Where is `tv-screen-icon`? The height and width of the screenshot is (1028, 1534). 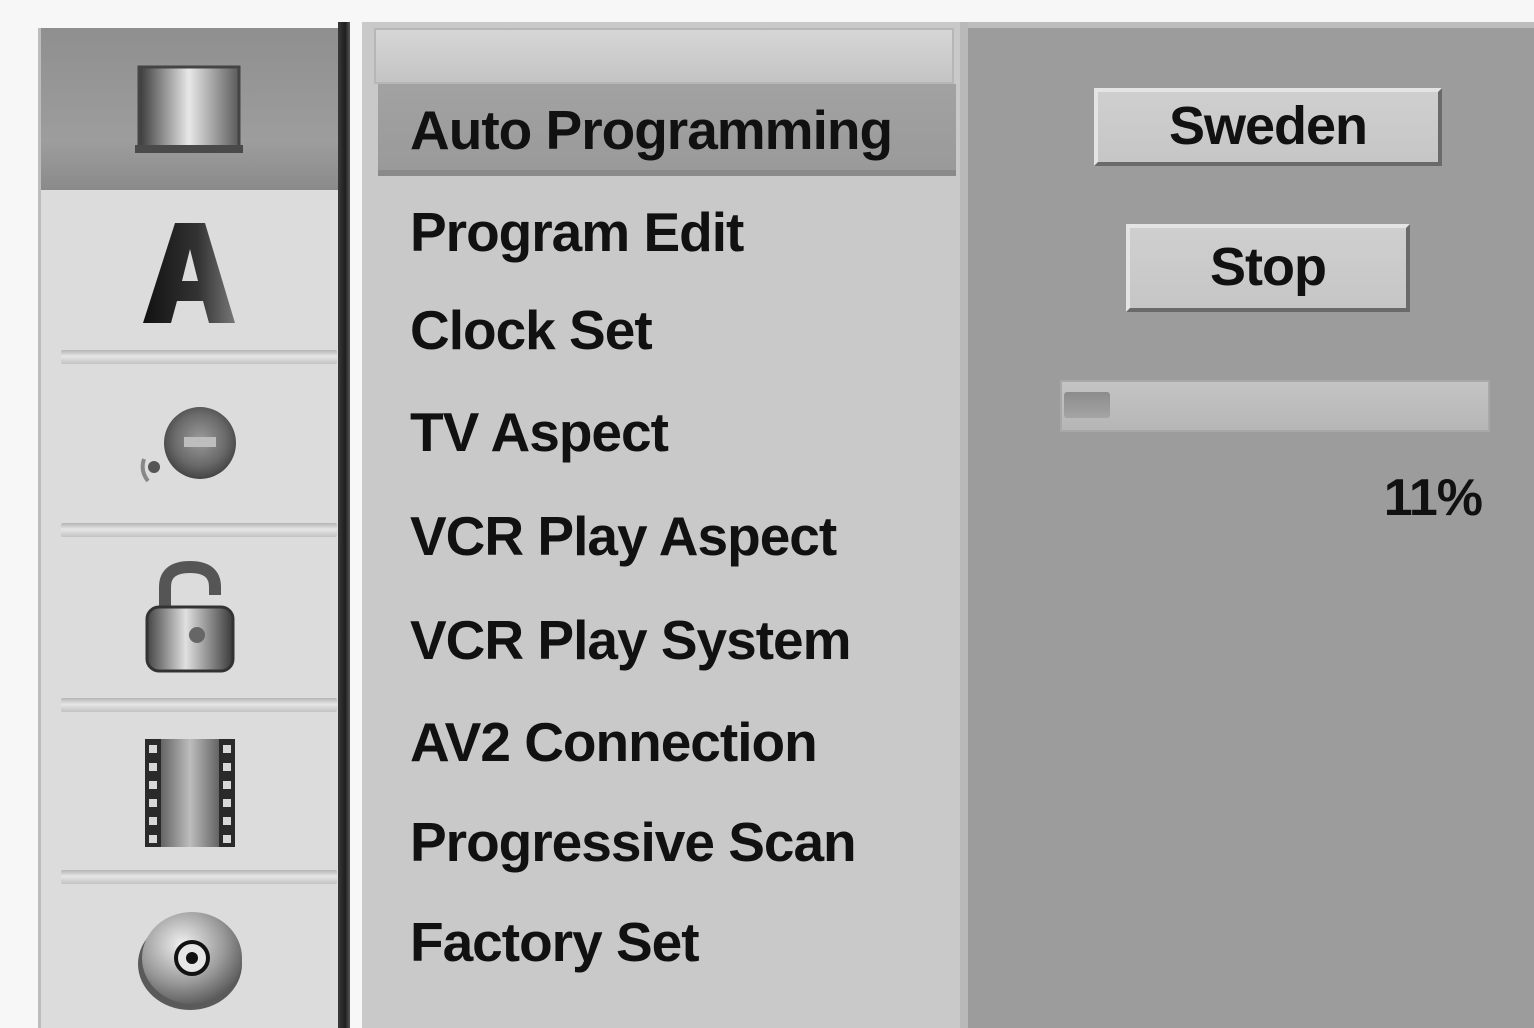
tv-screen-icon is located at coordinates (188, 109).